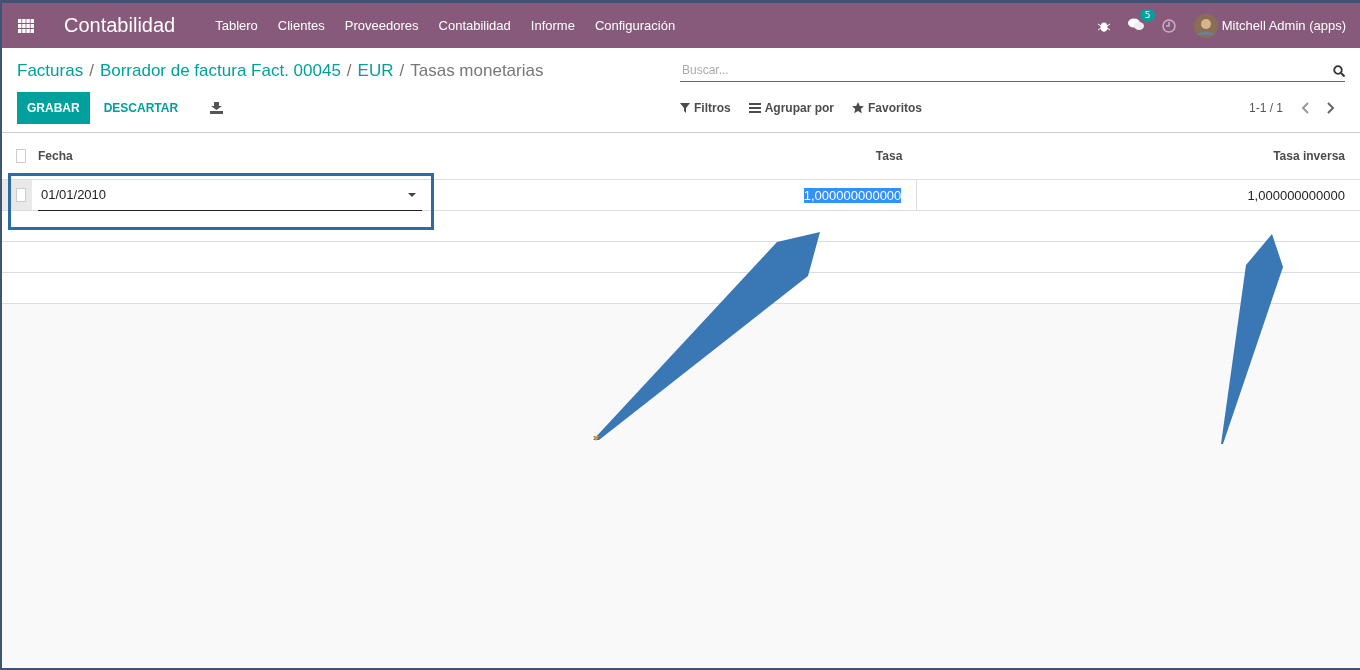 Image resolution: width=1360 pixels, height=670 pixels. Describe the element at coordinates (887, 108) in the screenshot. I see `filter-button: Favoritos` at that location.